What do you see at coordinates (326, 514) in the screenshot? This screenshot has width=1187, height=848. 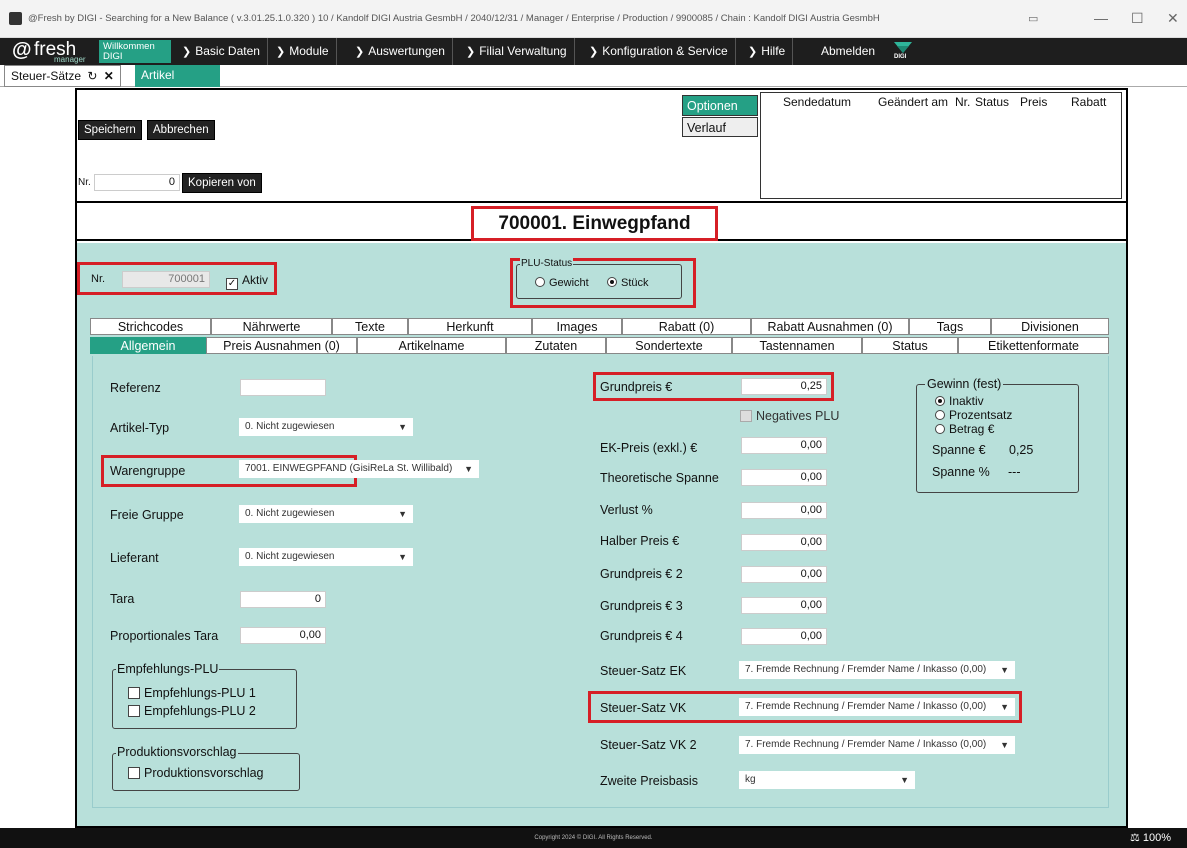 I see `free-group-select: 0. Nicht zugewiesen ▼` at bounding box center [326, 514].